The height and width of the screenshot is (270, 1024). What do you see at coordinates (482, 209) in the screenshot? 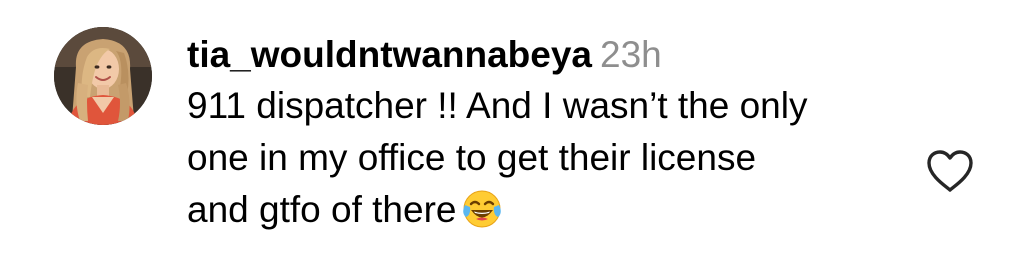
I see `face-with-tears-of-joy-icon` at bounding box center [482, 209].